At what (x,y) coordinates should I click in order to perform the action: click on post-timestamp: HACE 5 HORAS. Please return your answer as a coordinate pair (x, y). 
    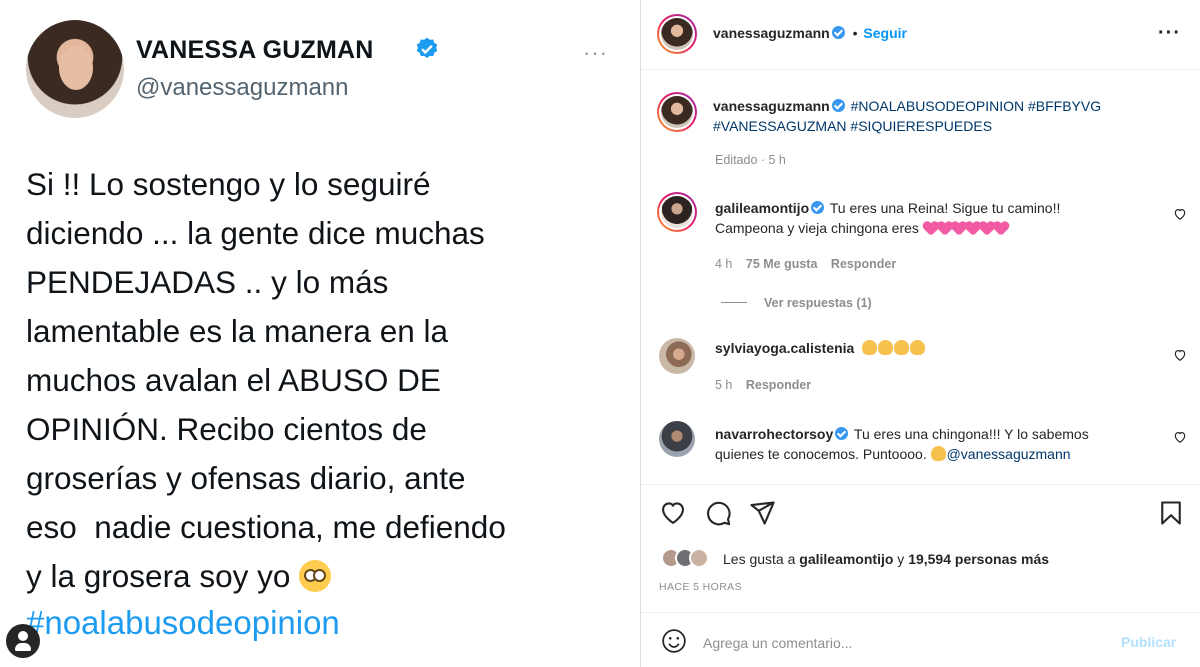
    Looking at the image, I should click on (700, 587).